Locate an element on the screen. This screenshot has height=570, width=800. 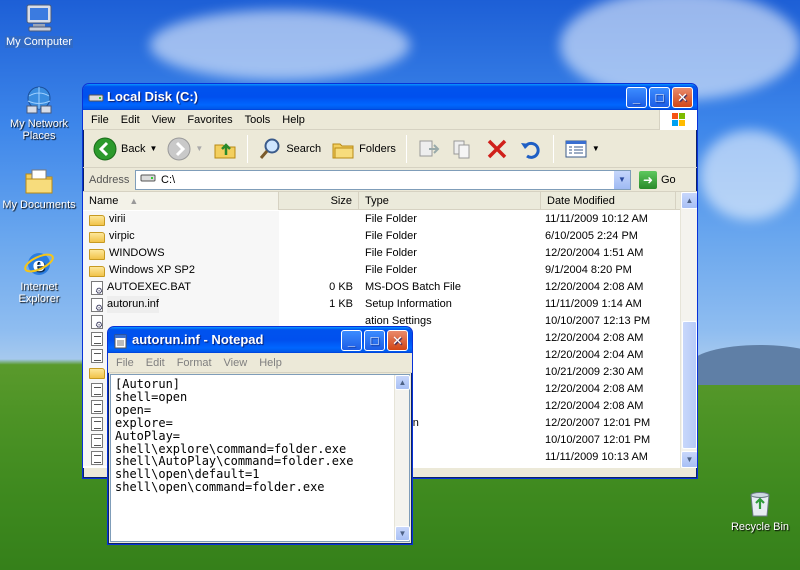
menu-format: Format is located at coordinates (194, 363).